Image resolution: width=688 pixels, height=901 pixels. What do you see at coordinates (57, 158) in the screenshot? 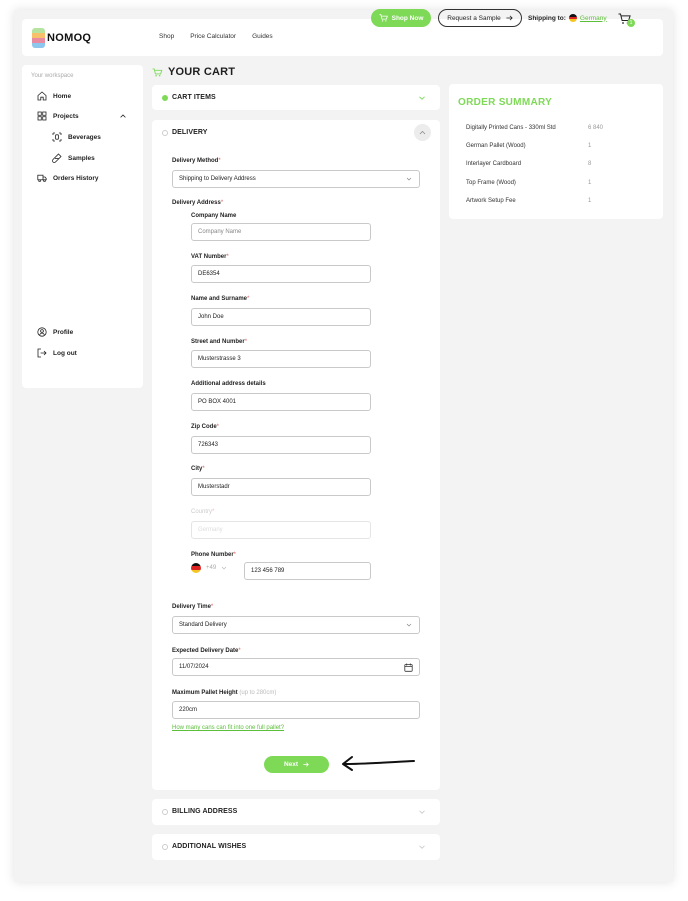
I see `flask-icon` at bounding box center [57, 158].